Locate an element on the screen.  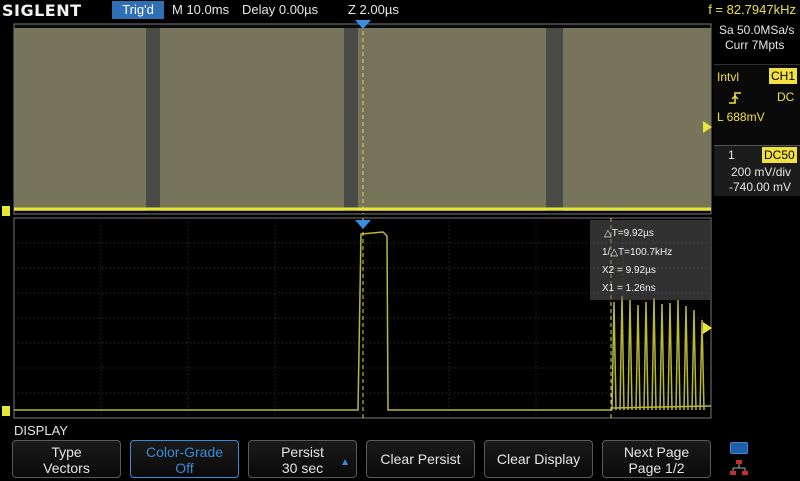
softkey-value: Page 1/2 is located at coordinates (656, 468).